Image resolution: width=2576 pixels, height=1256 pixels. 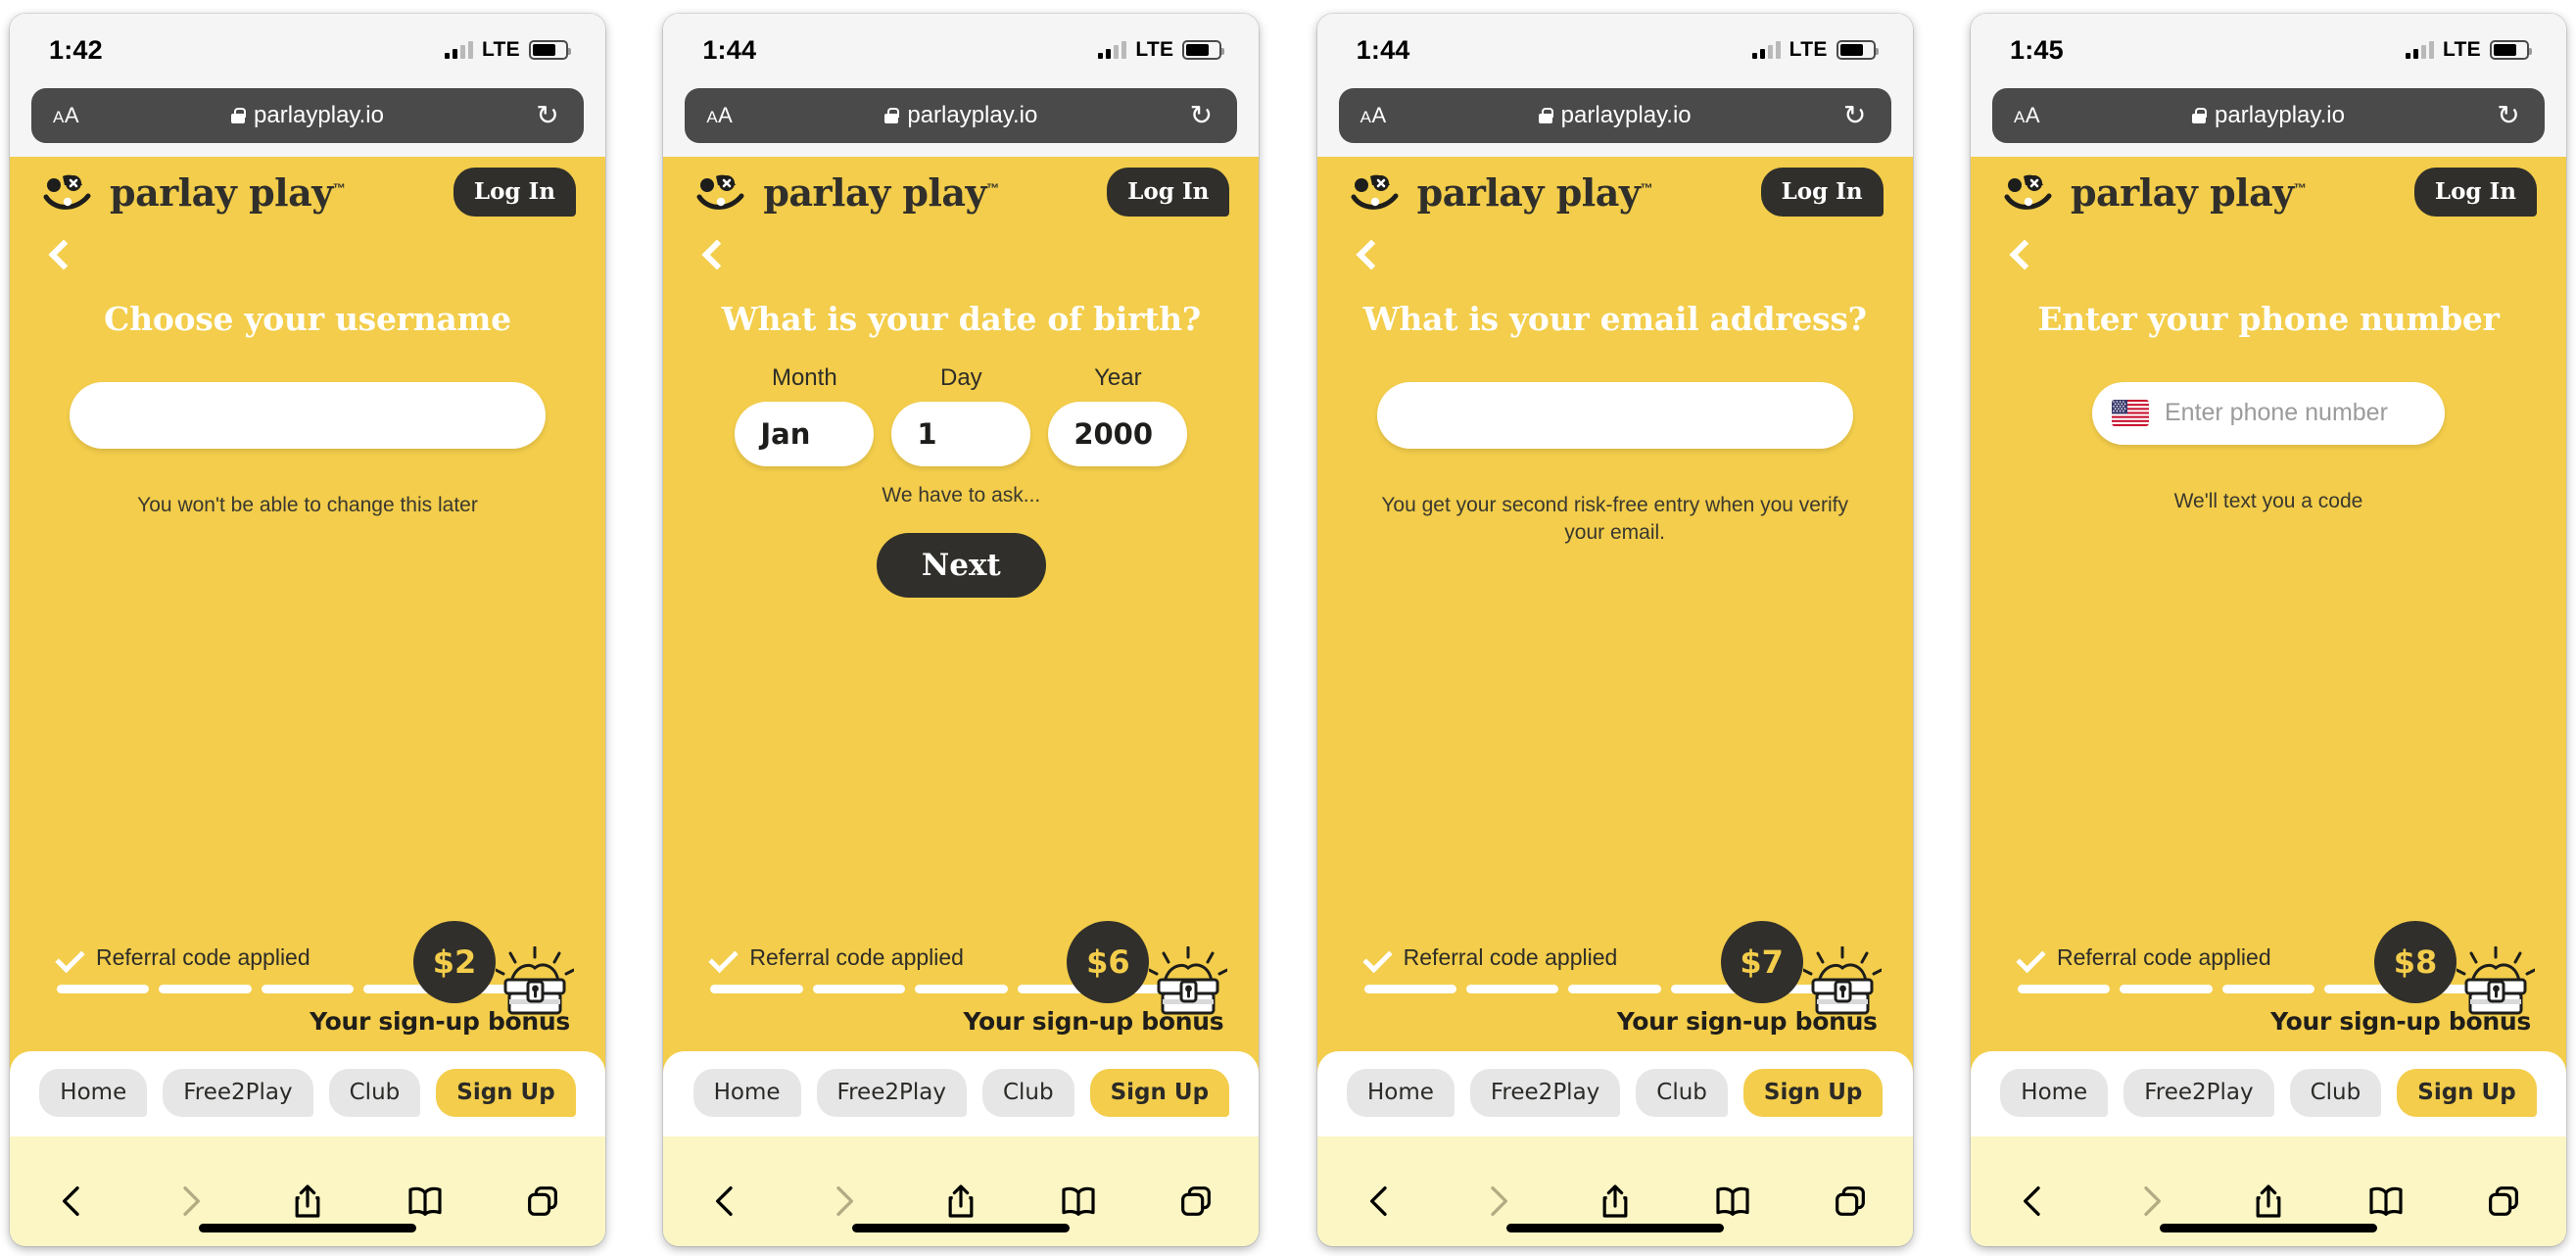 I want to click on back-row, so click(x=961, y=255).